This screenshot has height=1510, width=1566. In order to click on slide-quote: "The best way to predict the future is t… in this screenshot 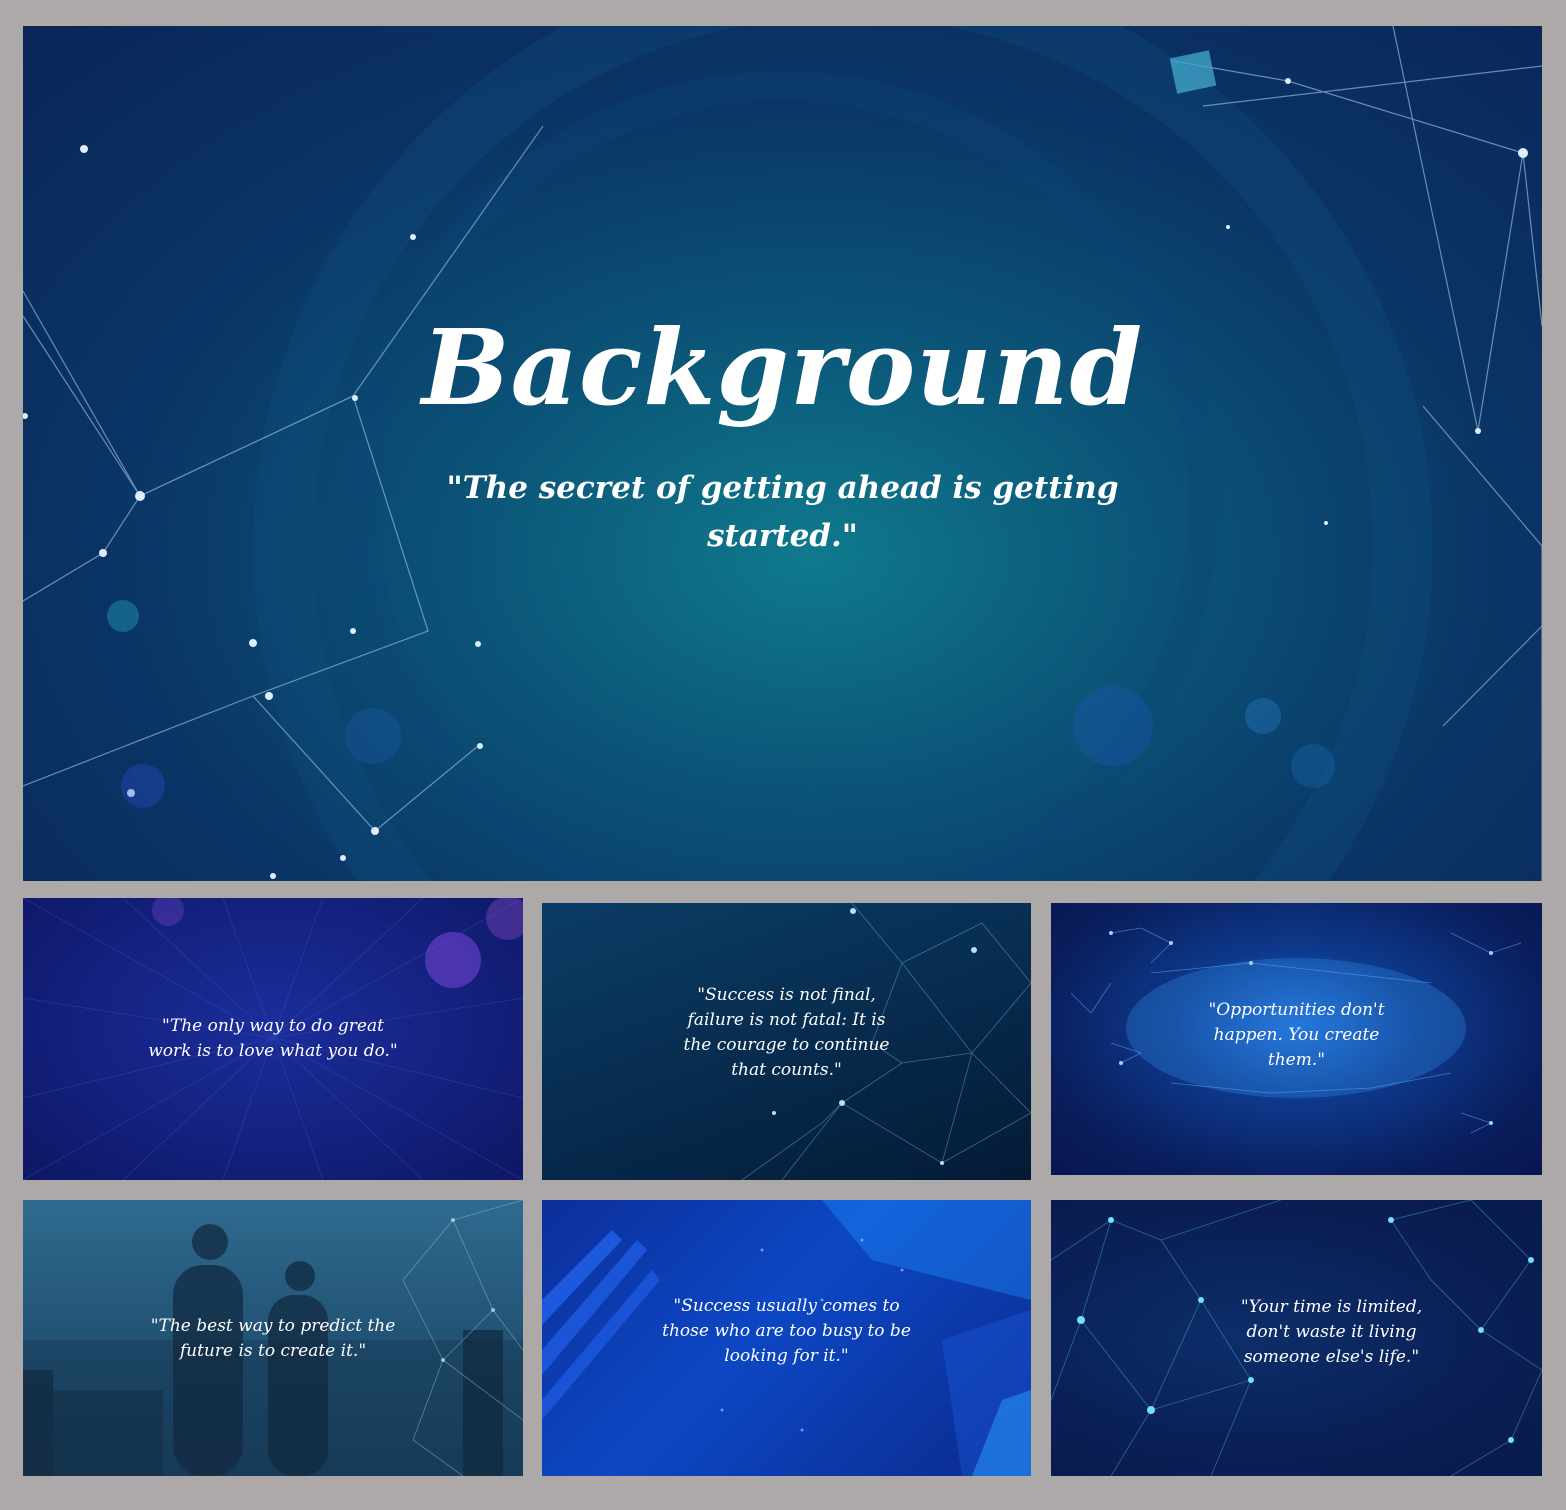, I will do `click(273, 1338)`.